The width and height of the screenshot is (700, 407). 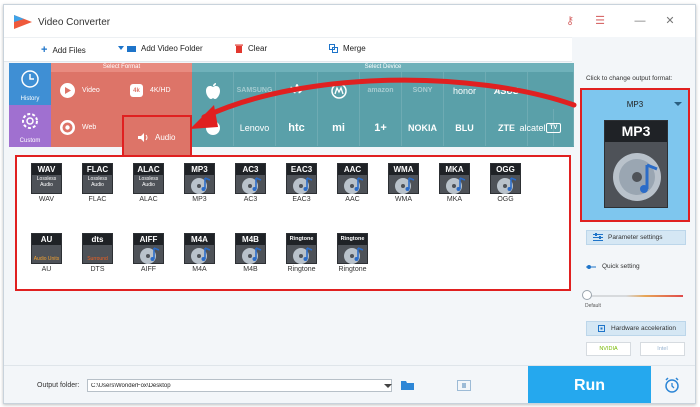 I want to click on quality-slider-knob, so click(x=587, y=295).